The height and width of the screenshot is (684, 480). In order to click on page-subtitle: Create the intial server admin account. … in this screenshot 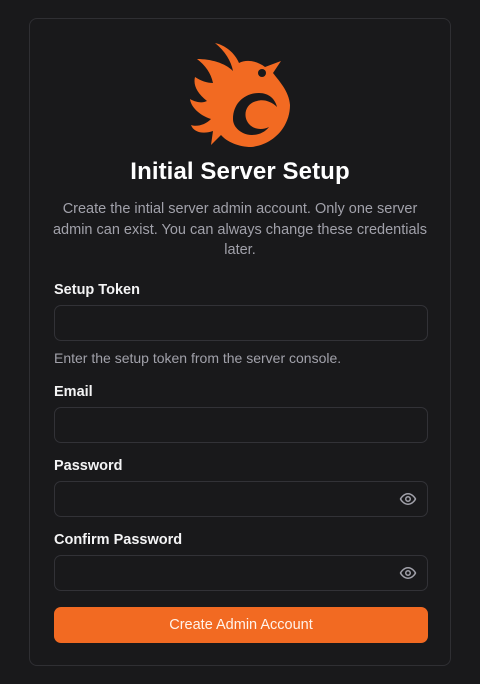, I will do `click(239, 229)`.